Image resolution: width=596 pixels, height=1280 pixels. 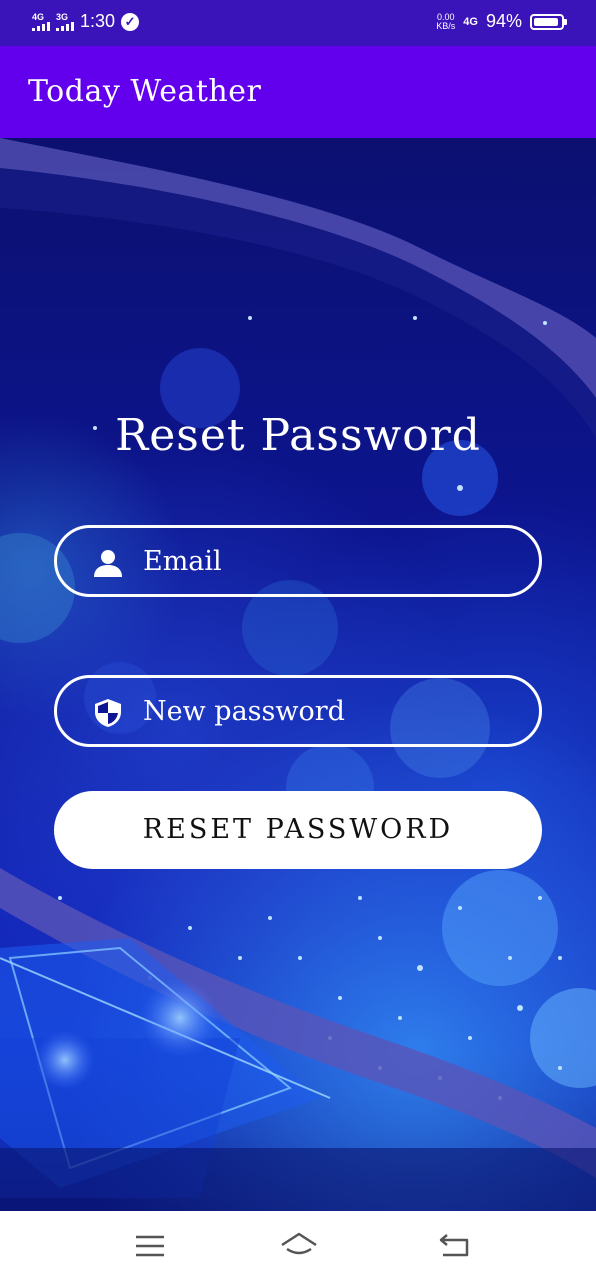 What do you see at coordinates (446, 25) in the screenshot?
I see `speed-unit: KB/s` at bounding box center [446, 25].